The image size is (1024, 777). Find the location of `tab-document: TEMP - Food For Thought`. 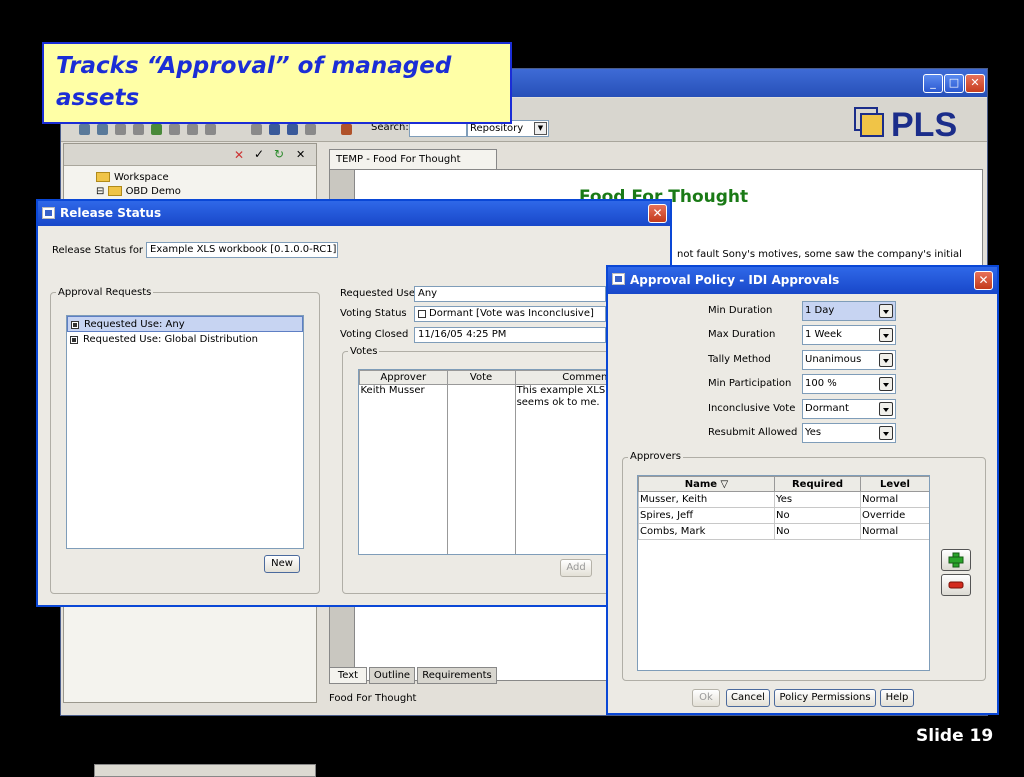

tab-document: TEMP - Food For Thought is located at coordinates (413, 159).